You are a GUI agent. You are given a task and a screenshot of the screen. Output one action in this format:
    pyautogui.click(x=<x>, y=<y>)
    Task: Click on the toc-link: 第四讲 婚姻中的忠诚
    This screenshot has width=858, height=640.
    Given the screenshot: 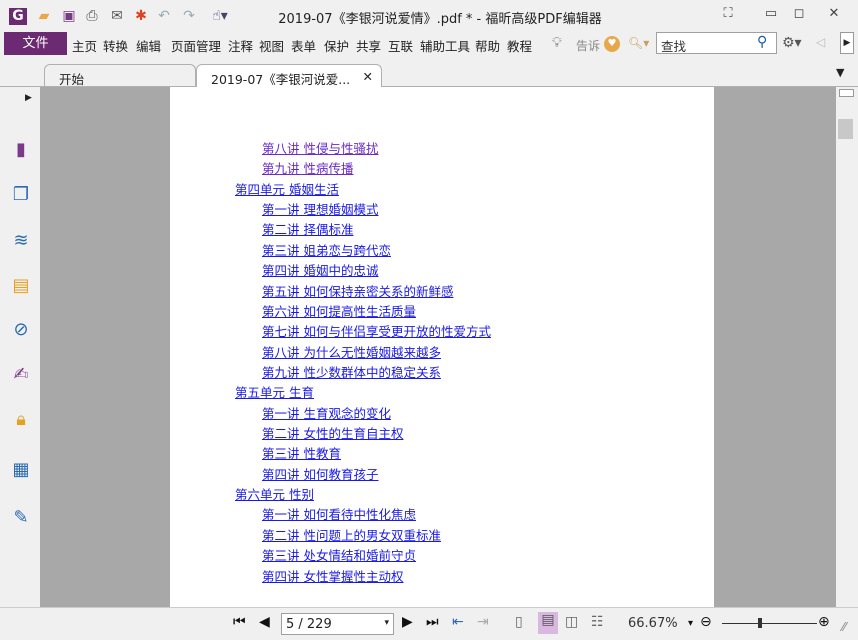 What is the action you would take?
    pyautogui.click(x=320, y=269)
    